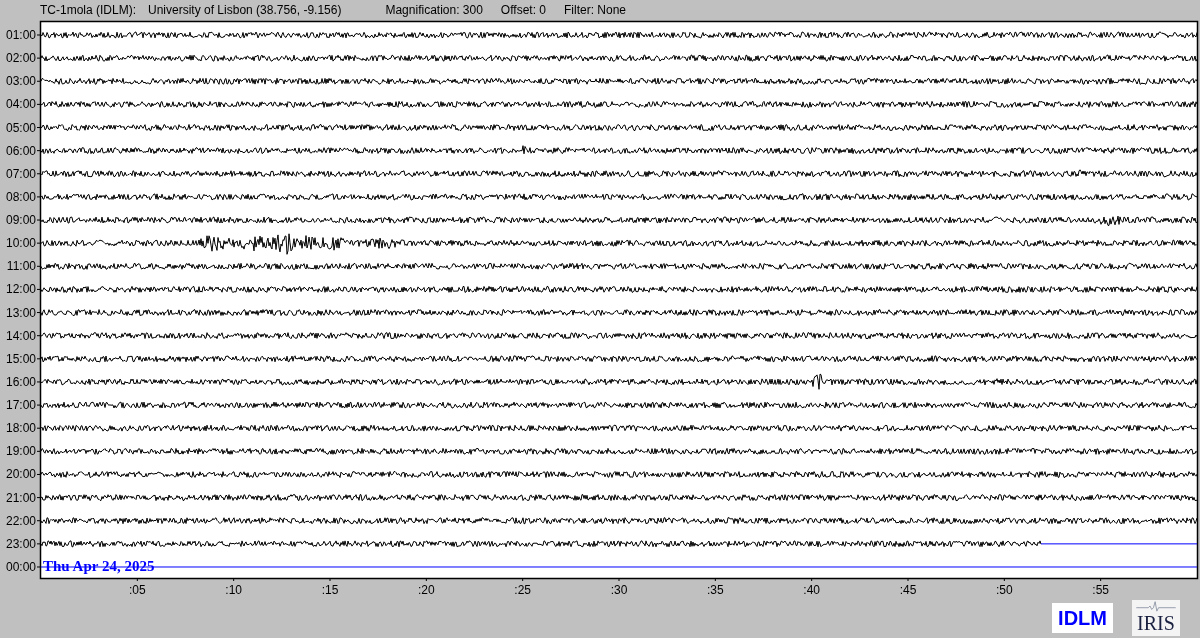 Image resolution: width=1200 pixels, height=638 pixels. I want to click on minute-tick-label: :15, so click(330, 590).